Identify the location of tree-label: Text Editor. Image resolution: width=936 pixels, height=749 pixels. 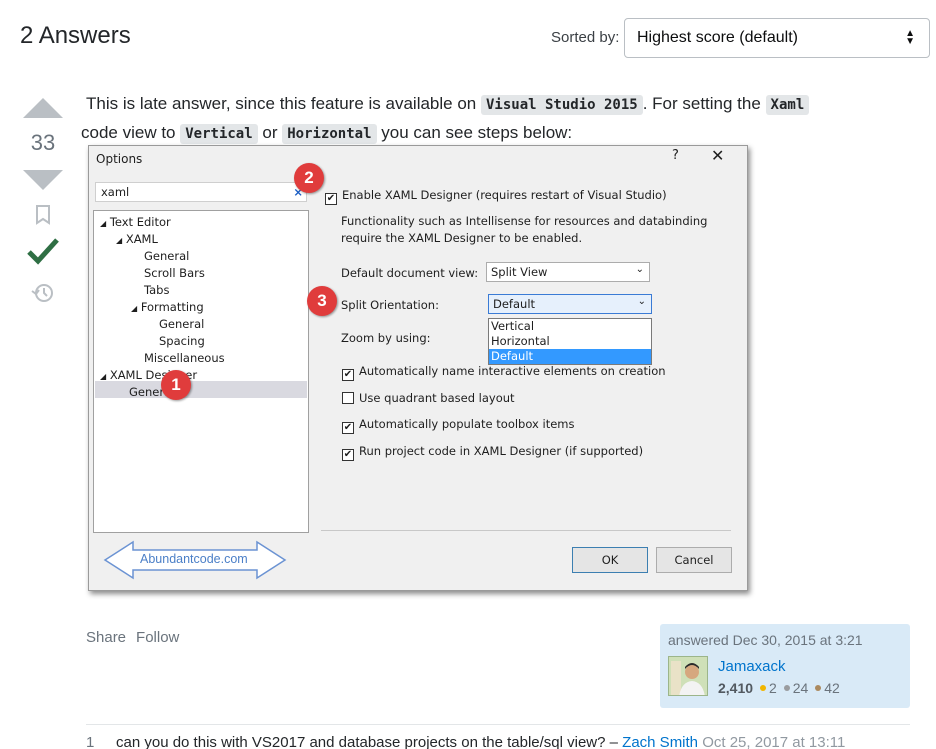
(140, 222).